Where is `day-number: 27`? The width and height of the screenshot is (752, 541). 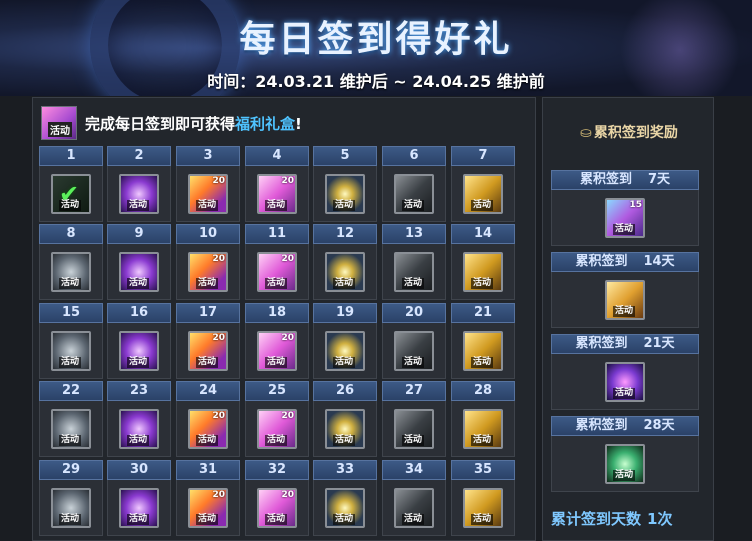
day-number: 27 is located at coordinates (414, 391).